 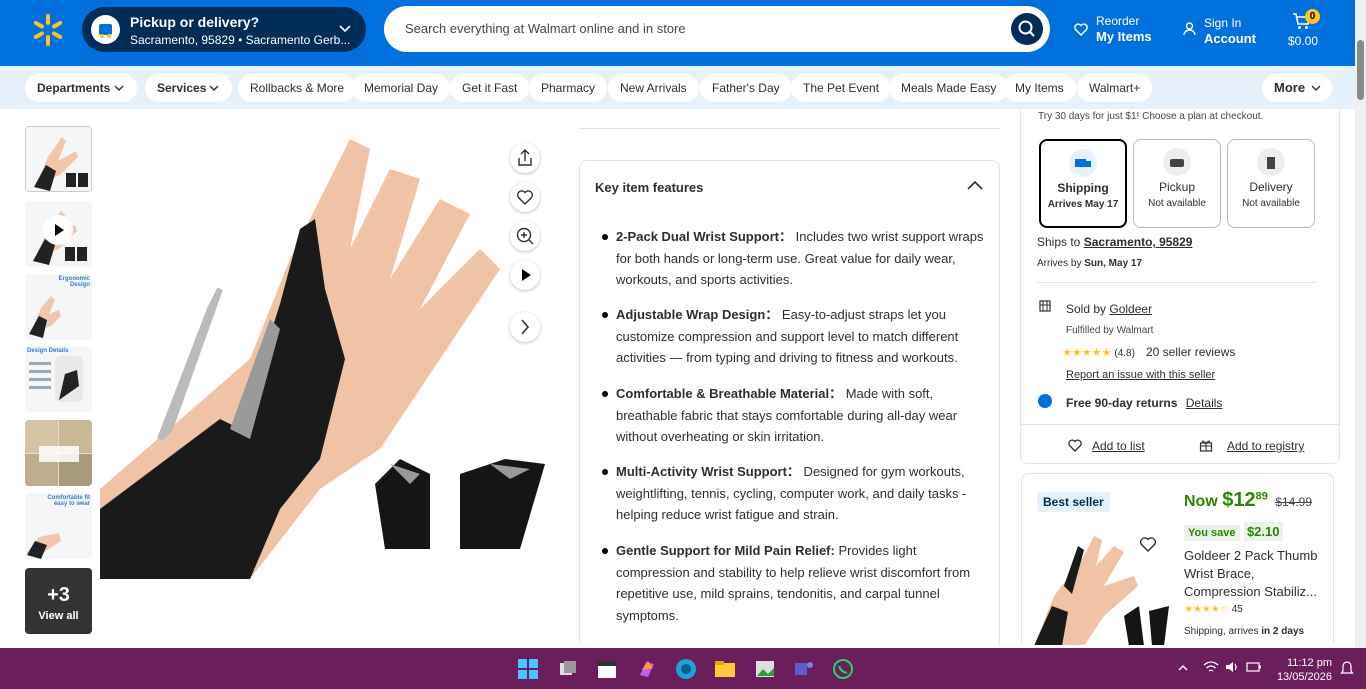 I want to click on clock: 11:12 pm 13/05/2026, so click(x=1301, y=670).